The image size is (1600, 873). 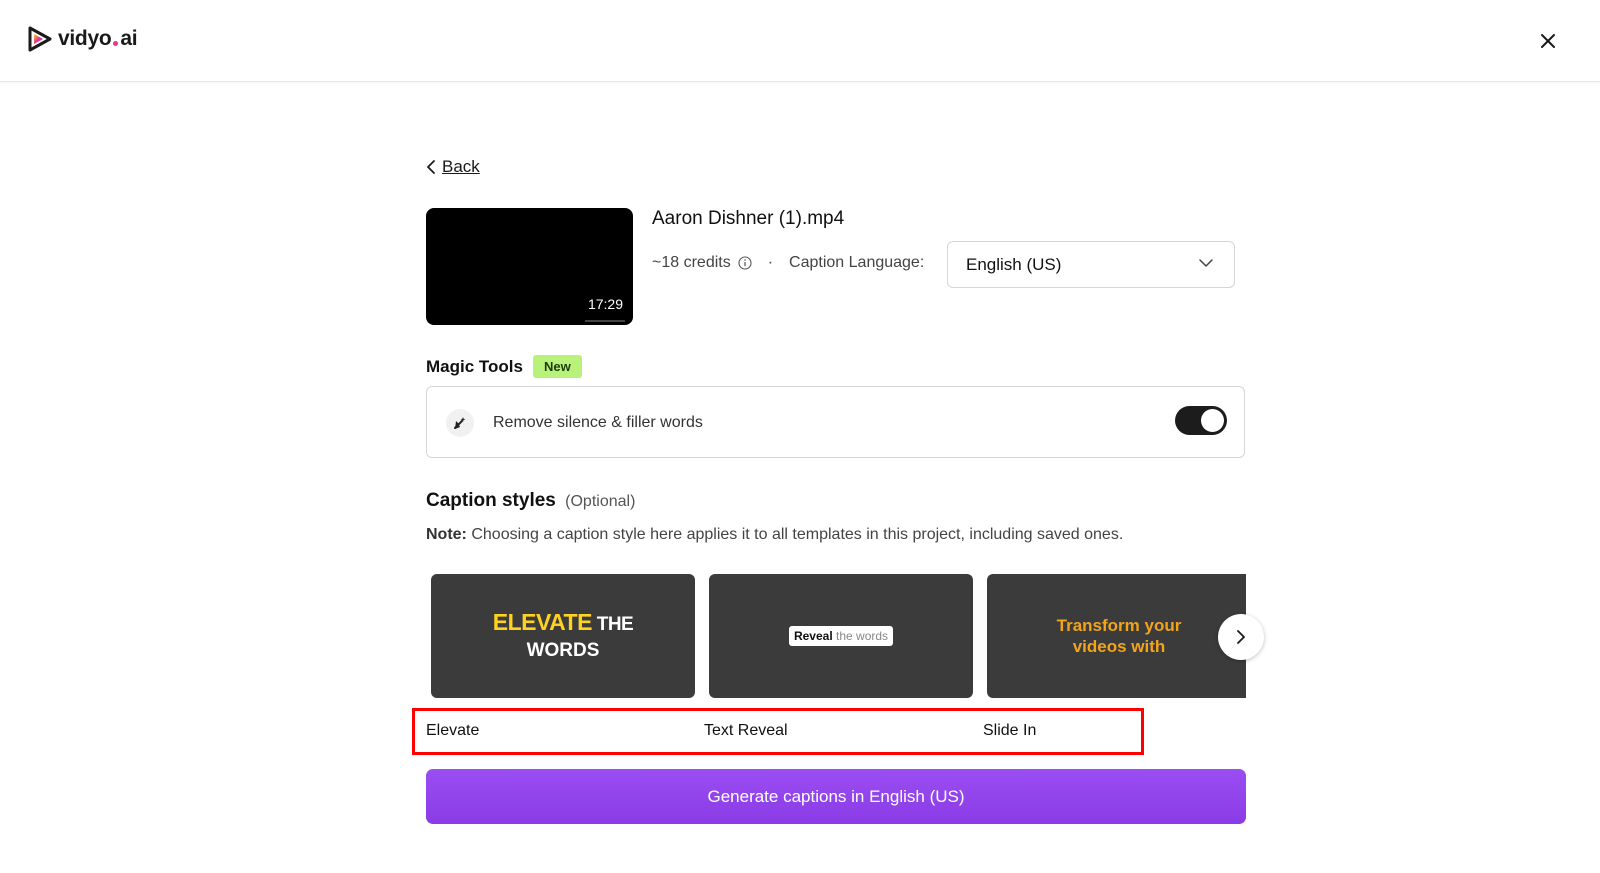 What do you see at coordinates (860, 636) in the screenshot?
I see `text-reveal-preview-faded: the words` at bounding box center [860, 636].